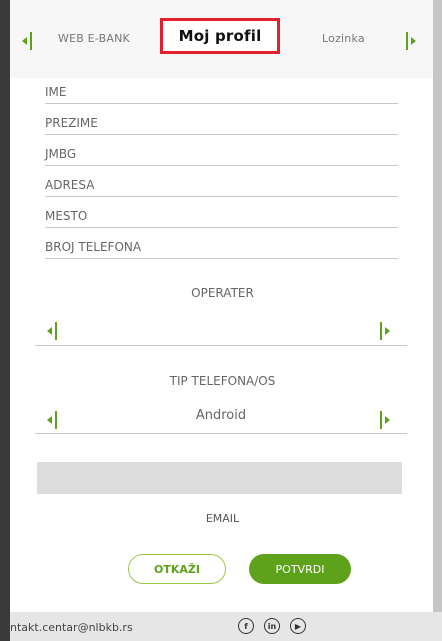 This screenshot has height=641, width=442. I want to click on tab-moj-profil: Moj profil, so click(220, 36).